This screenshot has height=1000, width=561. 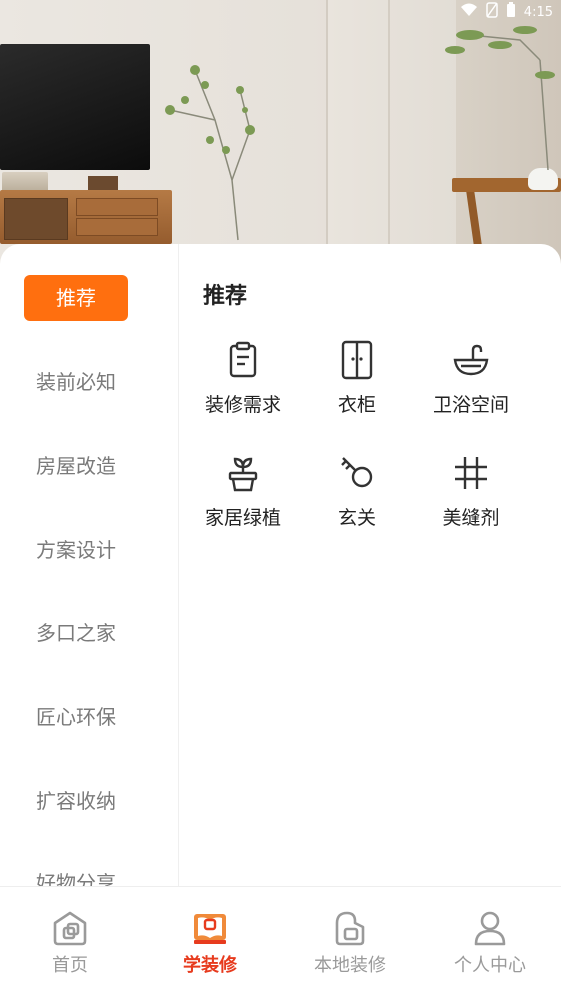 What do you see at coordinates (242, 518) in the screenshot?
I see `grid-item-label: 家居绿植` at bounding box center [242, 518].